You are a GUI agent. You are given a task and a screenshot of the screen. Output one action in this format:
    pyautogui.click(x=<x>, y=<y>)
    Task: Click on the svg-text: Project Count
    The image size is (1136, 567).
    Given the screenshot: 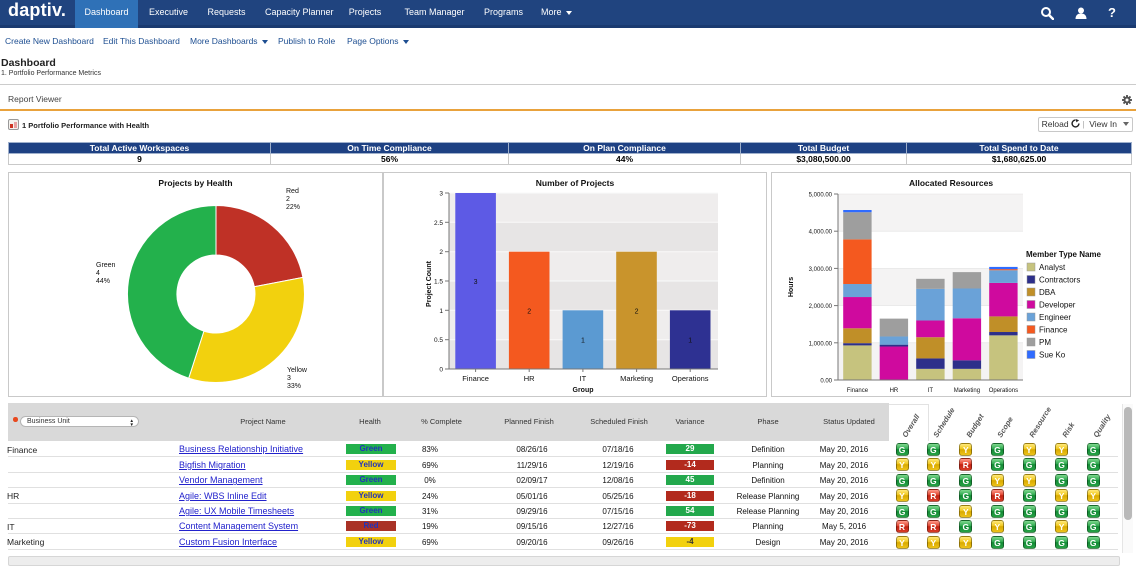 What is the action you would take?
    pyautogui.click(x=429, y=283)
    